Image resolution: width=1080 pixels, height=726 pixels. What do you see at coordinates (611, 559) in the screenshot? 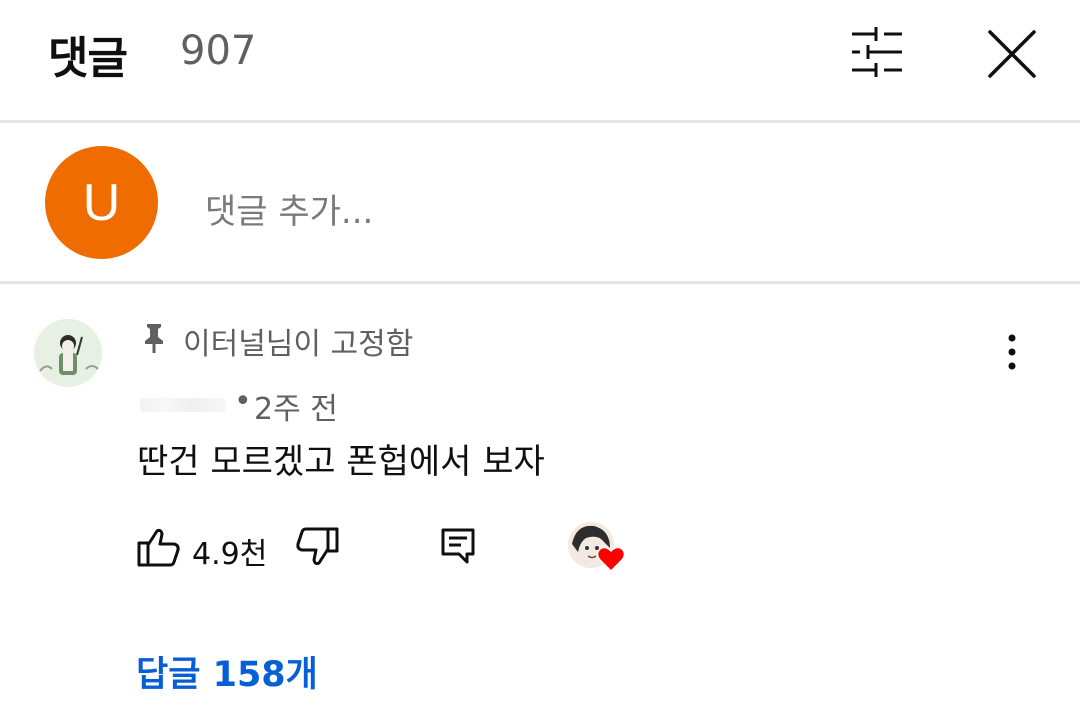
I see `heart-icon` at bounding box center [611, 559].